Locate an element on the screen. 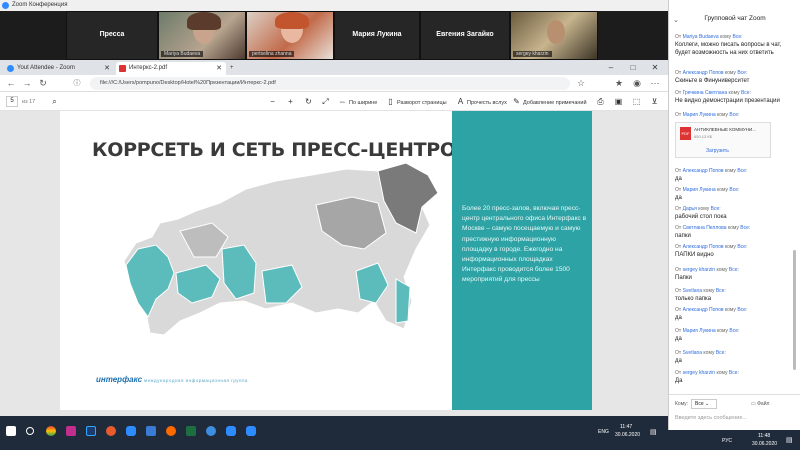 This screenshot has height=450, width=800. pin-toolbar-icon: ⊻ is located at coordinates (655, 102).